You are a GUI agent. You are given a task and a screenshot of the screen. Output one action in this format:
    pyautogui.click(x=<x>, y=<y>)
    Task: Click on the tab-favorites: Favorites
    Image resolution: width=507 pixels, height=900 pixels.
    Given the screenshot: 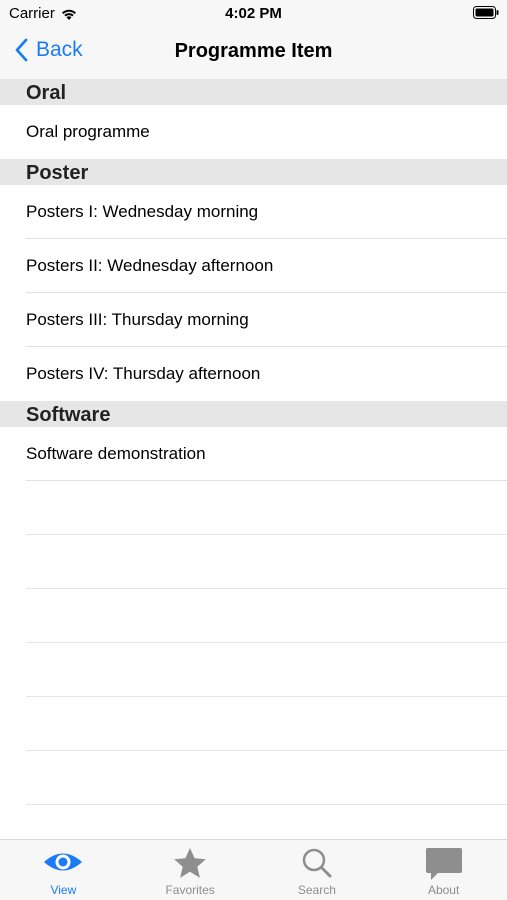 What is the action you would take?
    pyautogui.click(x=190, y=870)
    